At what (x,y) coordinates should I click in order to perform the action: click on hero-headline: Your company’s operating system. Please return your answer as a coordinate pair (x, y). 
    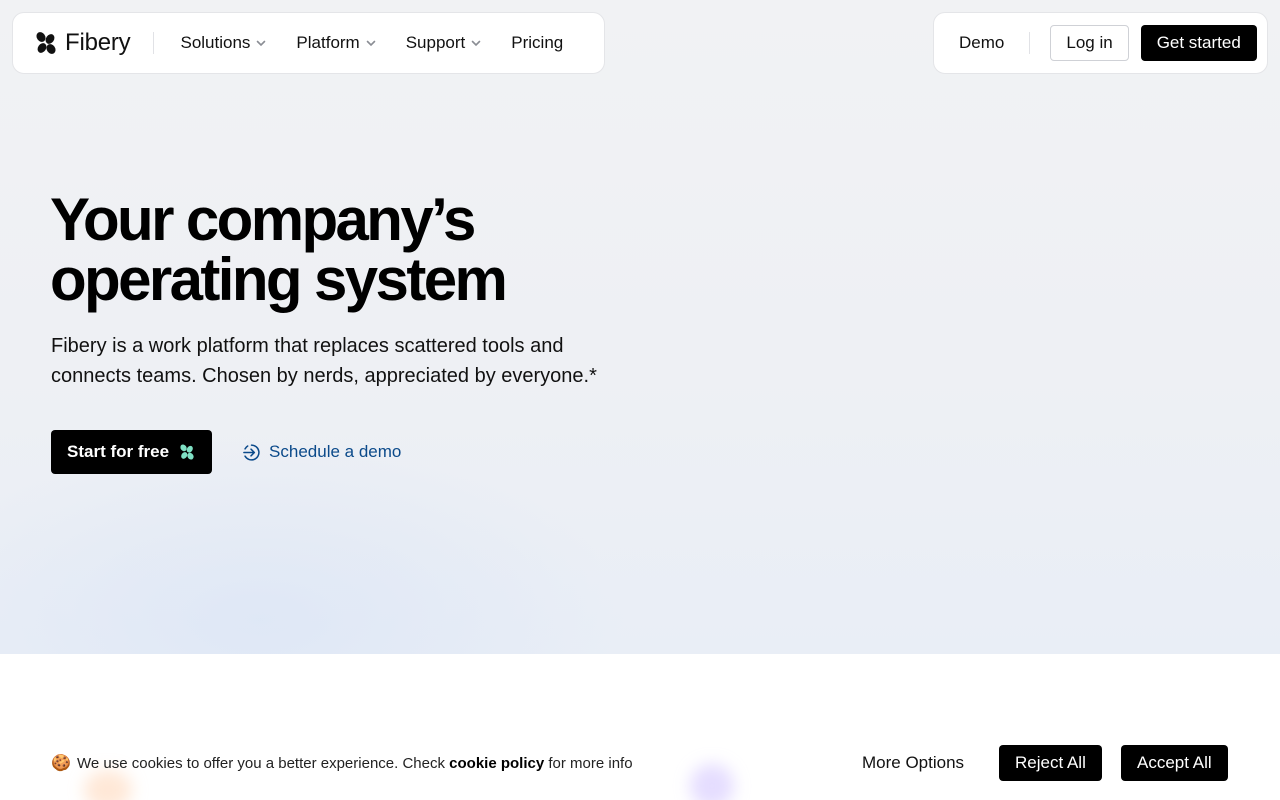
    Looking at the image, I should click on (370, 250).